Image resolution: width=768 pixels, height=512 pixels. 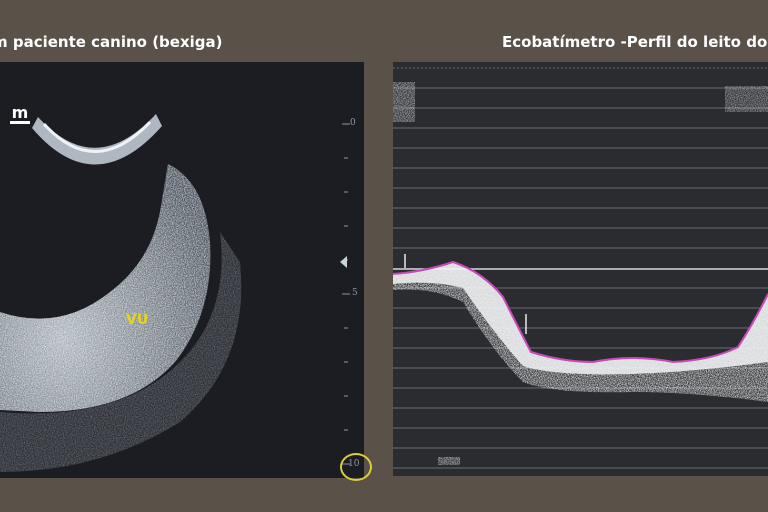 I want to click on depth-label-5: 5, so click(x=355, y=293).